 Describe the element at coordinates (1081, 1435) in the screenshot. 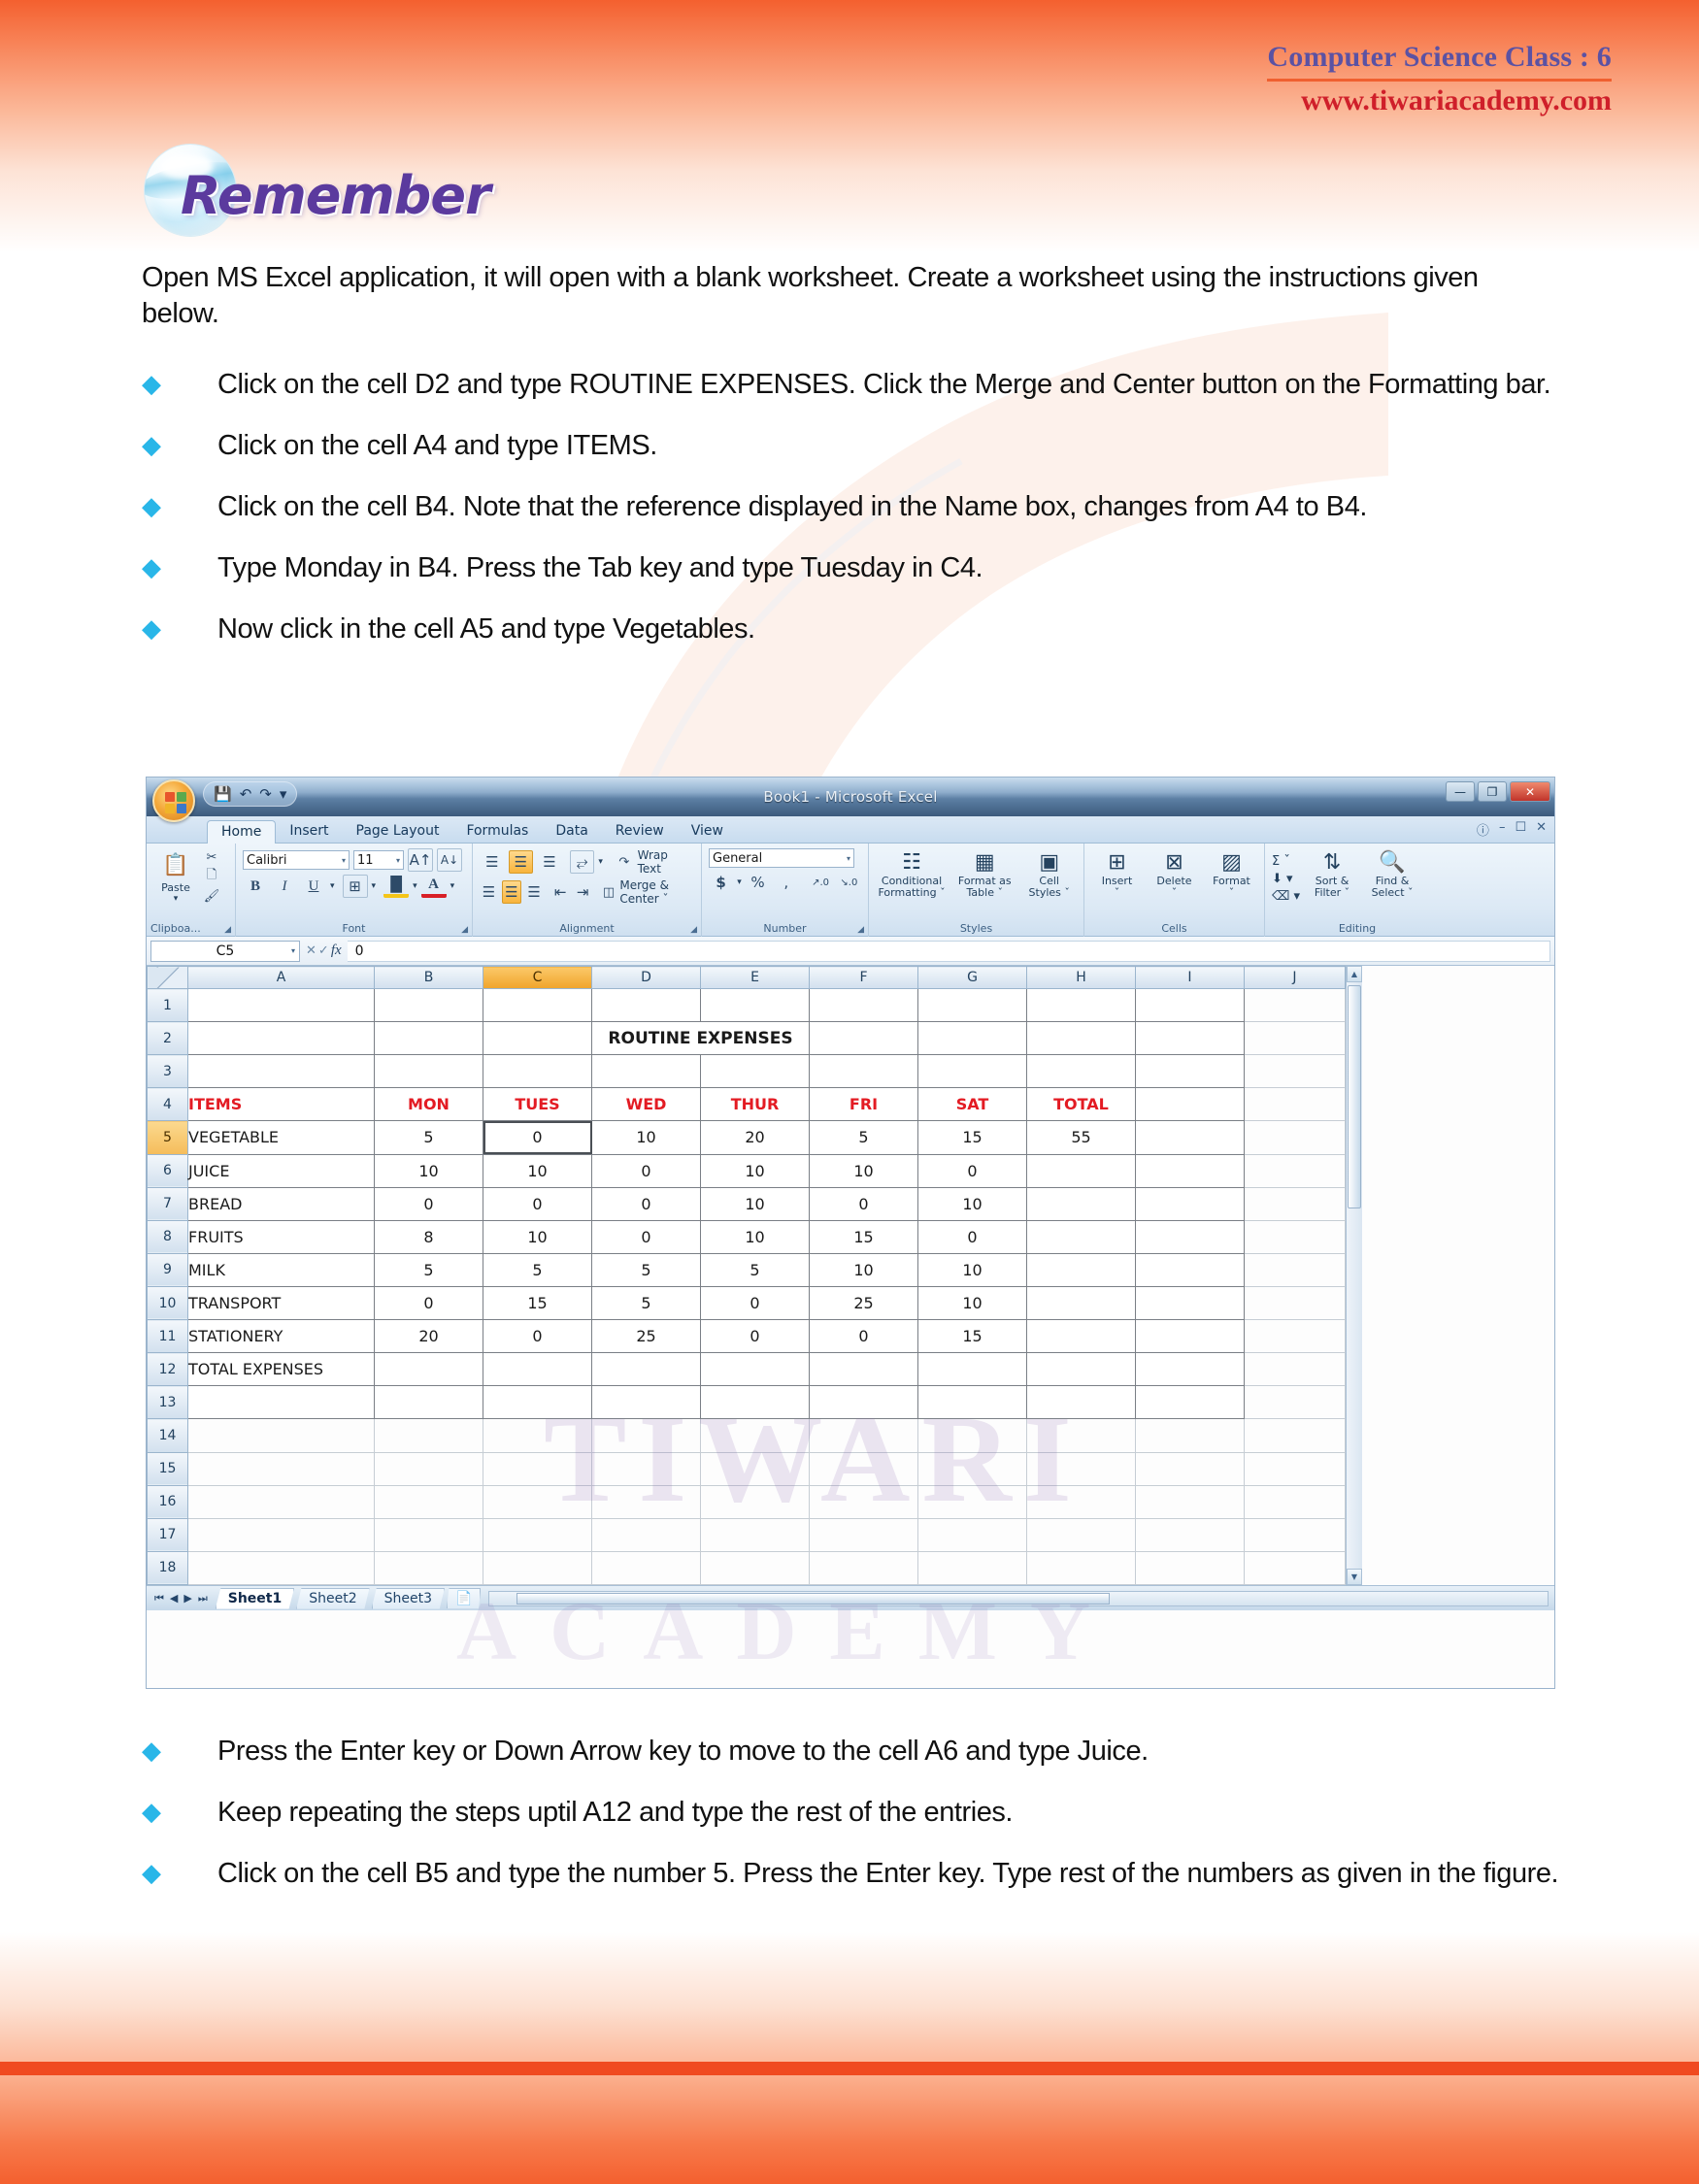

I see `cell-h14` at that location.